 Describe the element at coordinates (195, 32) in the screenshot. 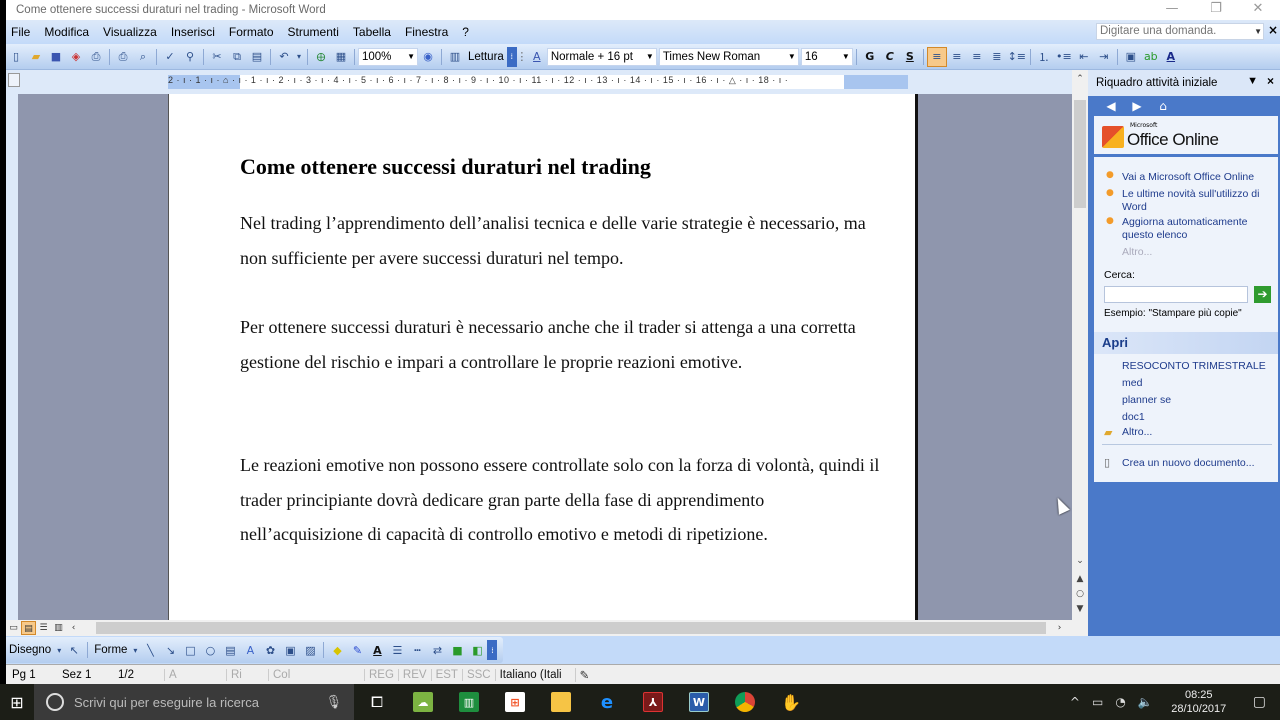

I see `menu-inserisci: Inserisci` at that location.